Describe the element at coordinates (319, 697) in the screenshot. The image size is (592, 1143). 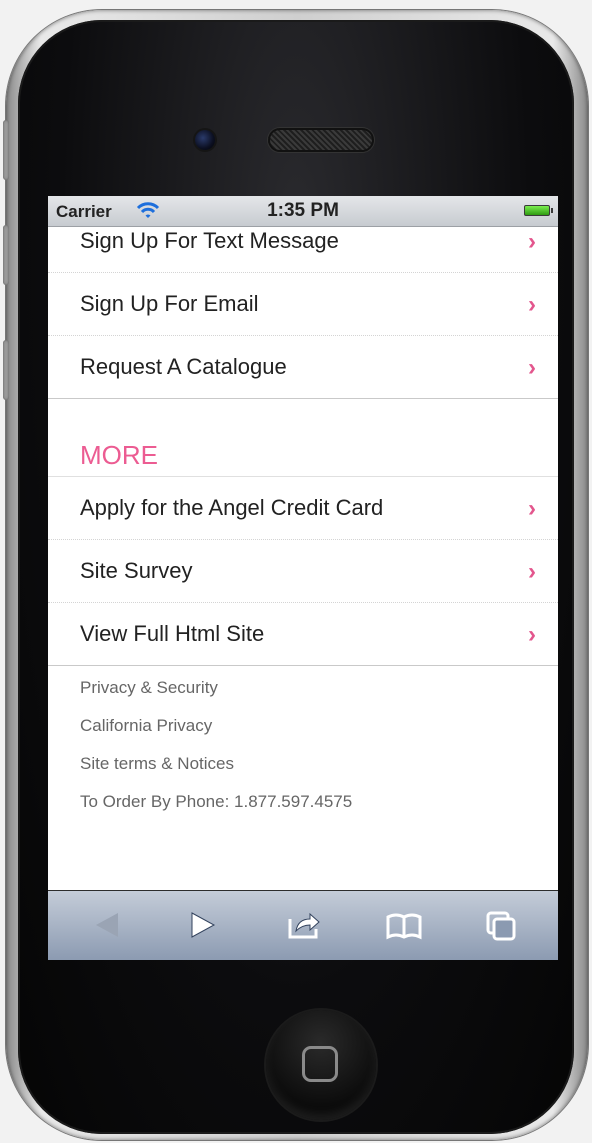
I see `footer-link-privacy: Privacy & Security` at that location.